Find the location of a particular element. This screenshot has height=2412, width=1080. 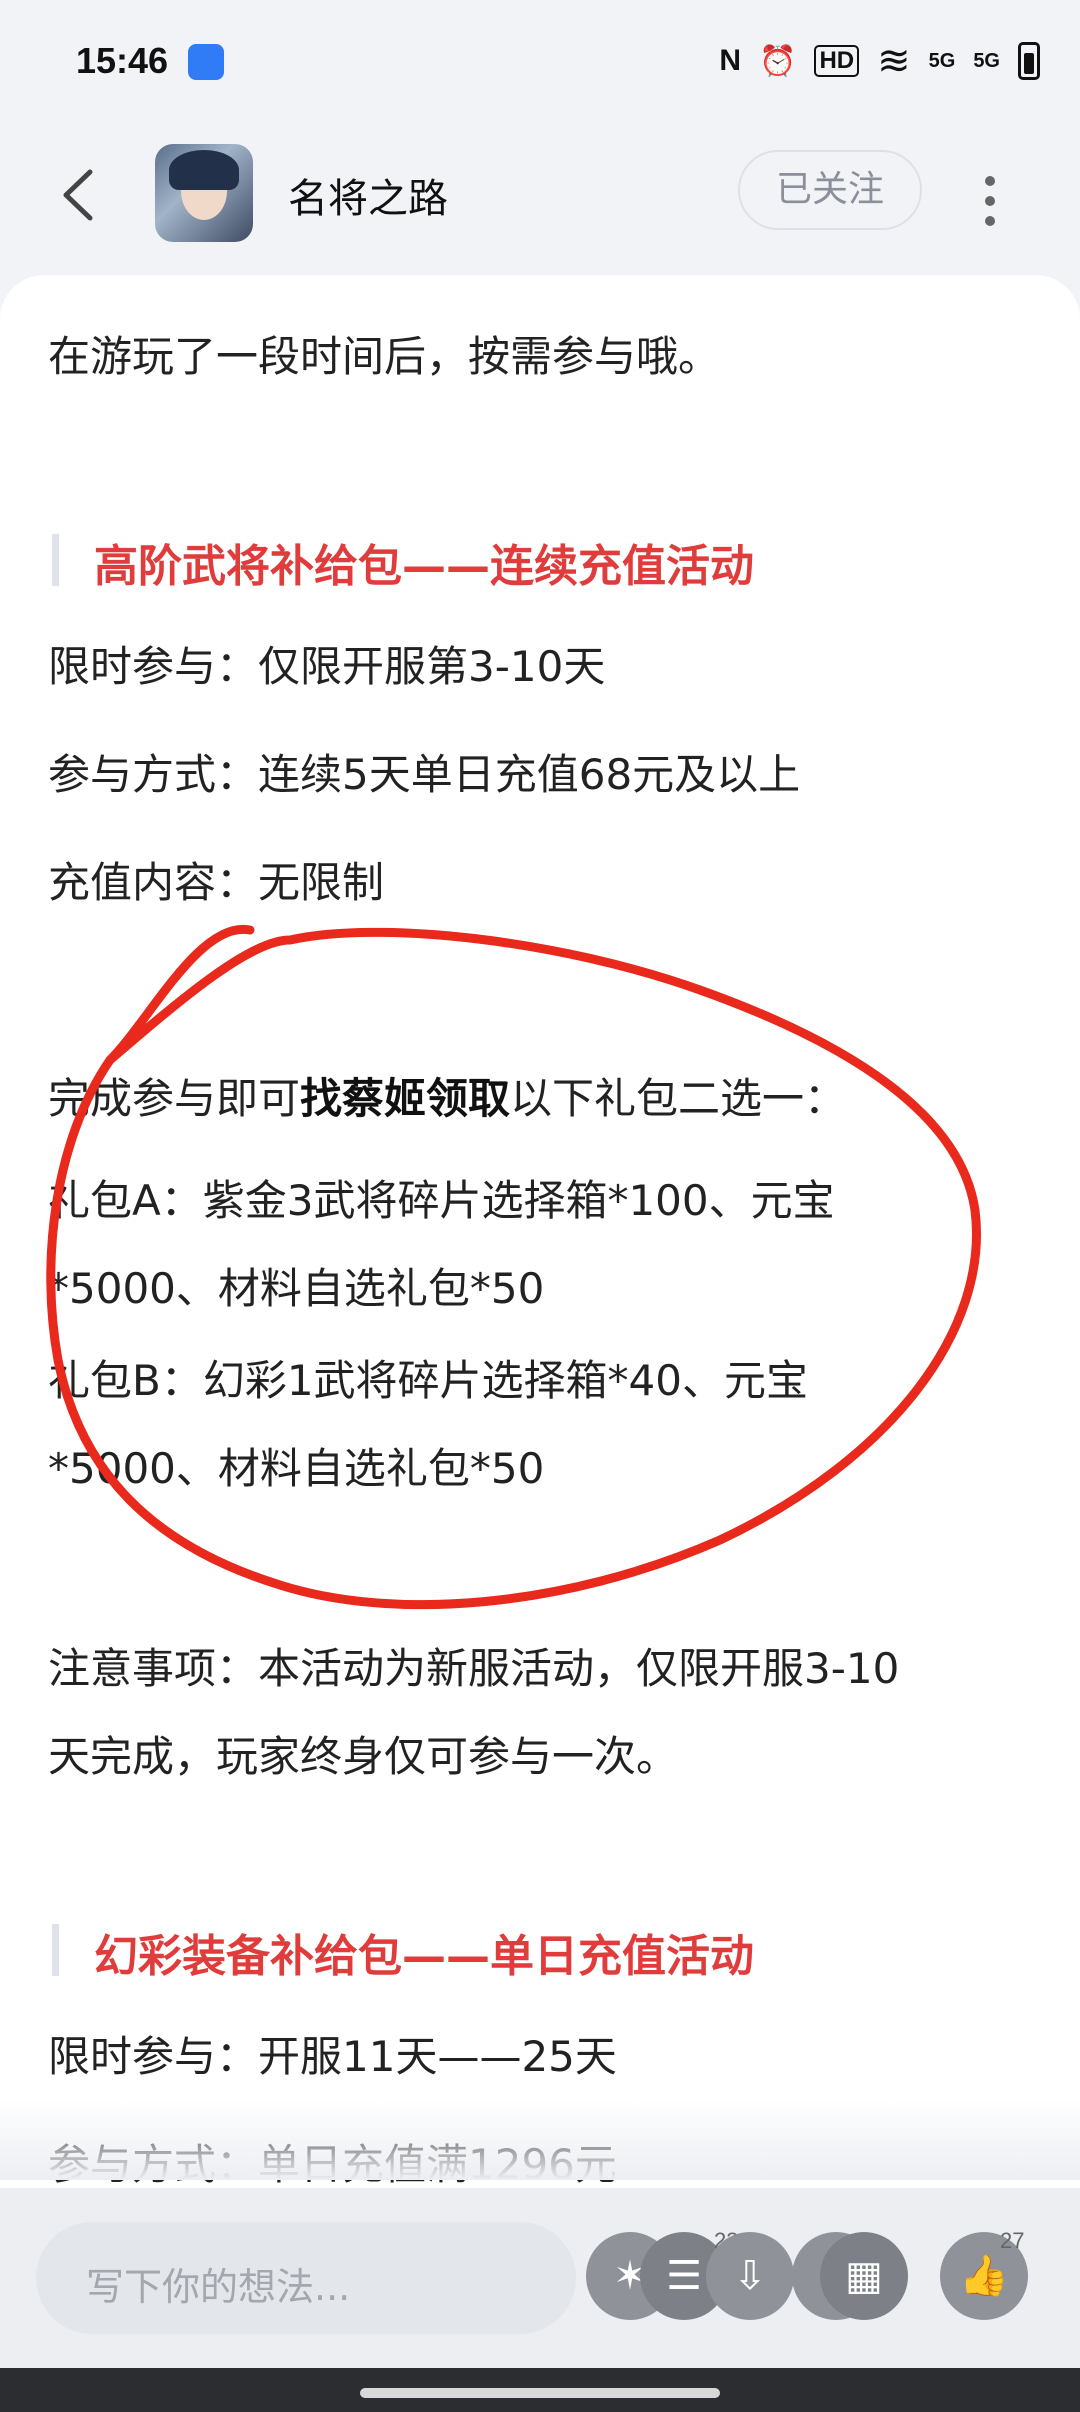

more-options-icon is located at coordinates (990, 200).